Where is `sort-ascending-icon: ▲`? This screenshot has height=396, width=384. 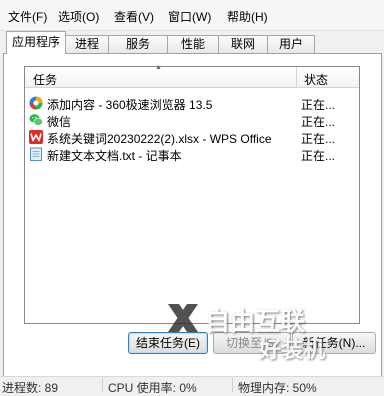 sort-ascending-icon: ▲ is located at coordinates (158, 67).